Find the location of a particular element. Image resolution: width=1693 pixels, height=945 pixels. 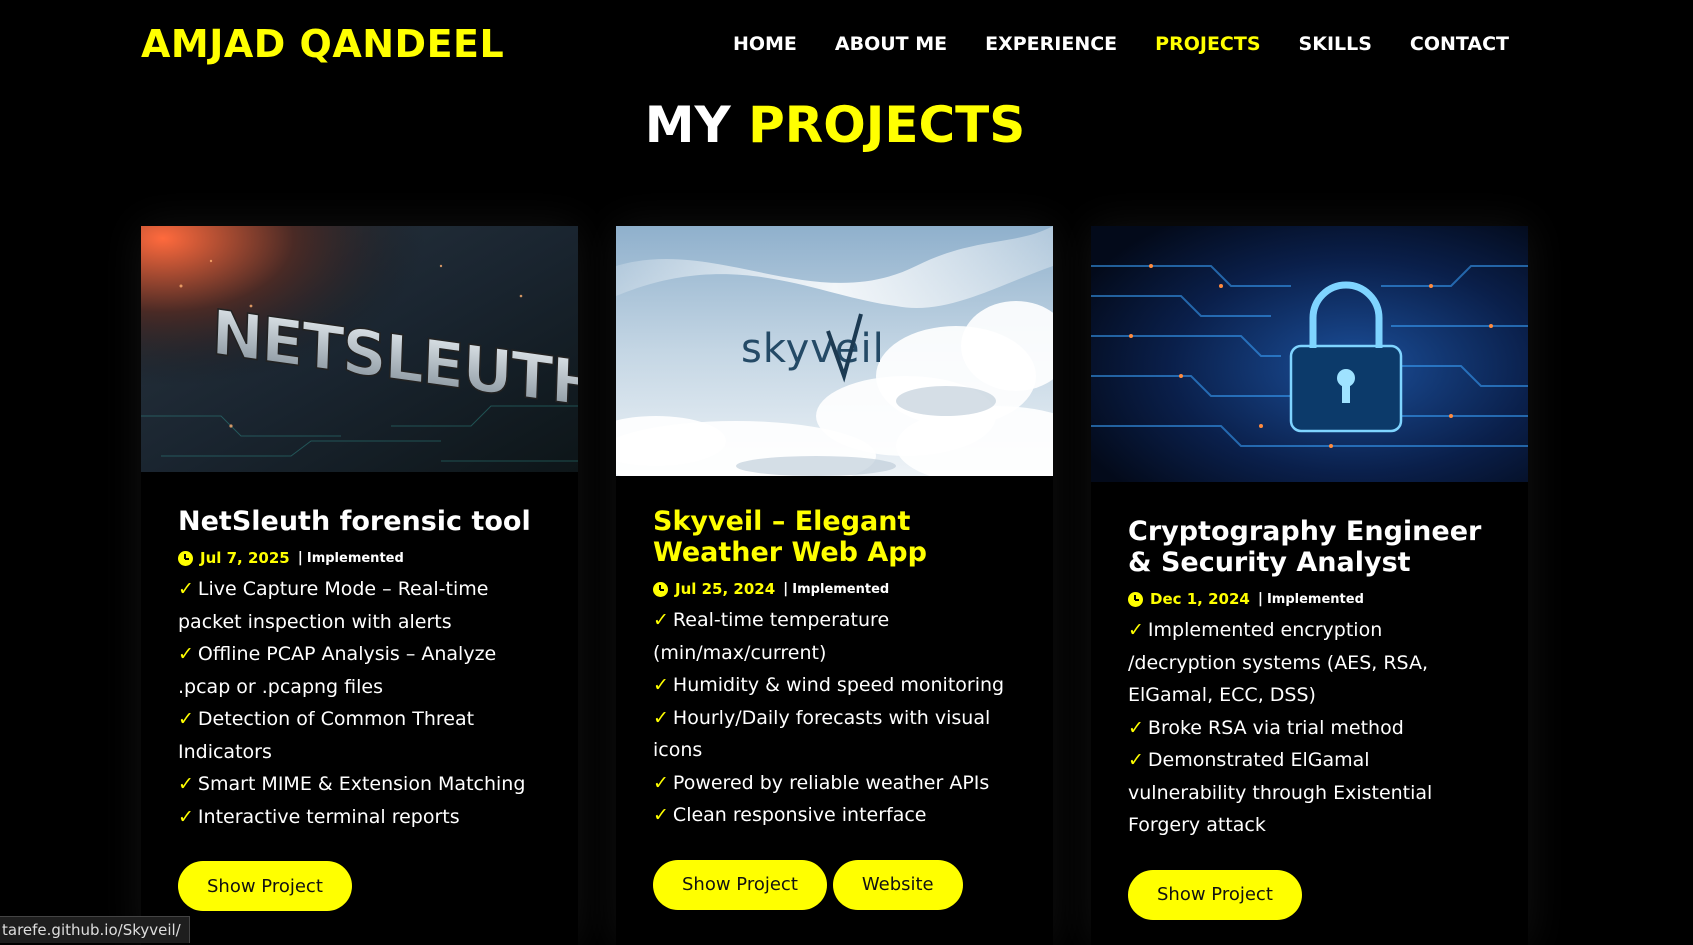

feature-item: ✓ Broke RSA via trial method is located at coordinates (1266, 727).